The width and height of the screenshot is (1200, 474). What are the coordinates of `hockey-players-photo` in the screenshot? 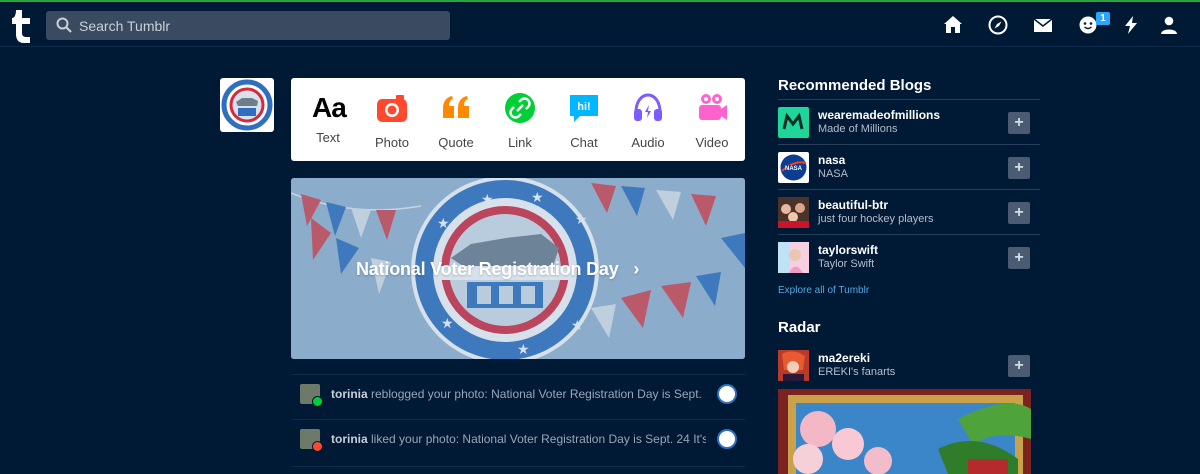 It's located at (793, 212).